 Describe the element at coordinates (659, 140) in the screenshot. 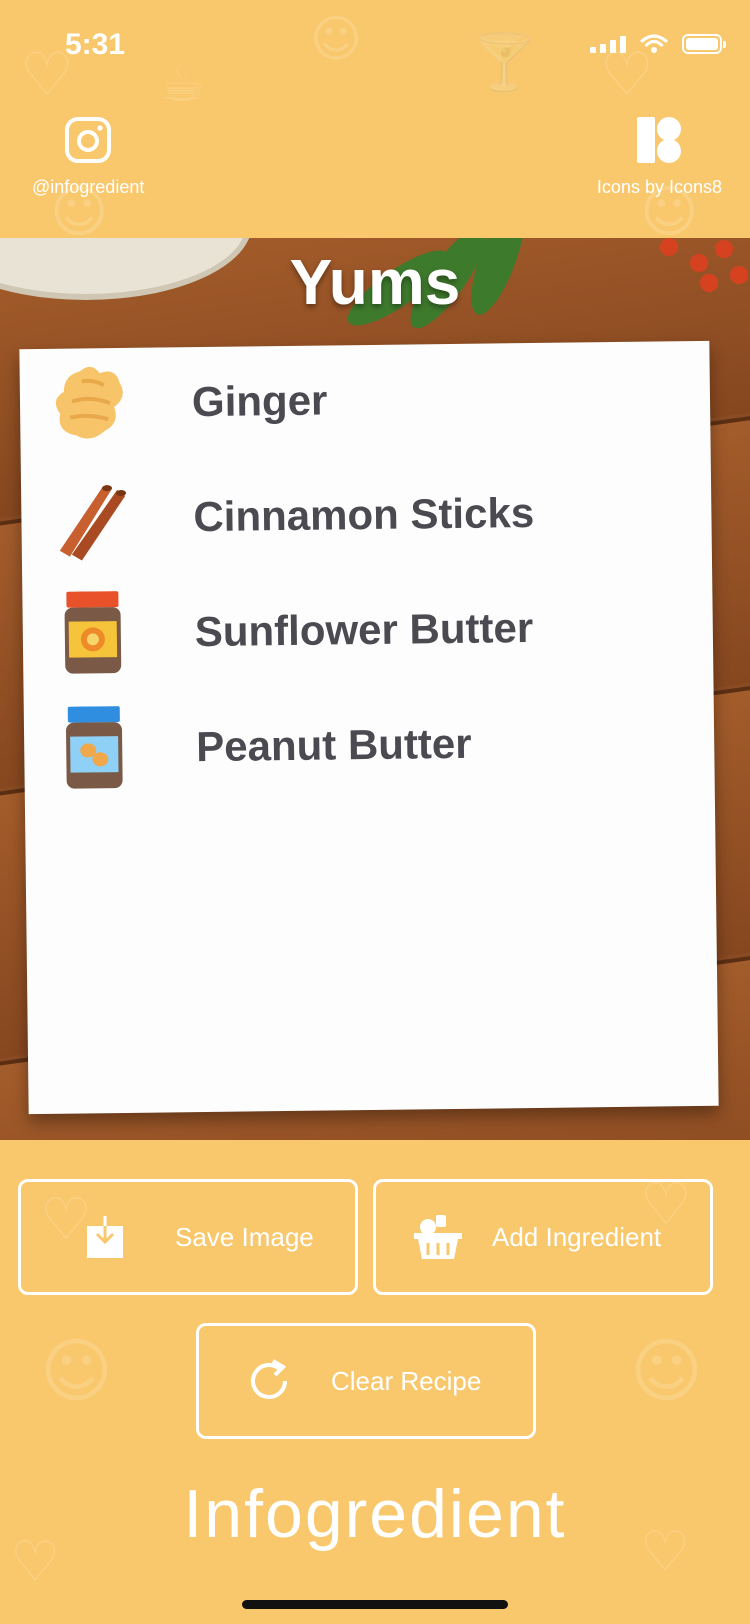

I see `icons8-logo-icon` at that location.